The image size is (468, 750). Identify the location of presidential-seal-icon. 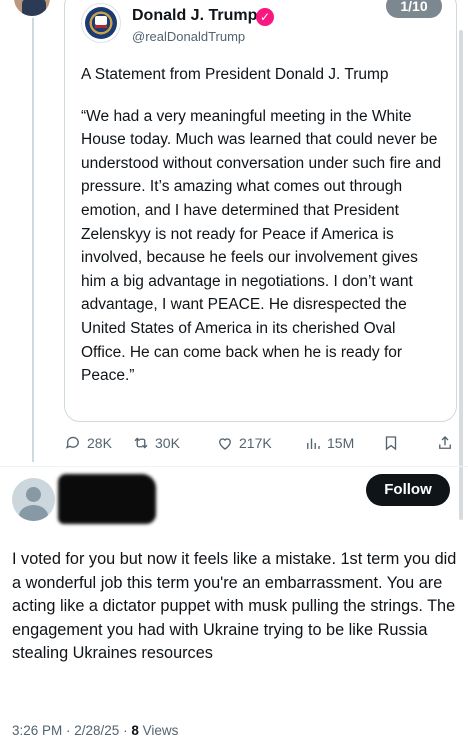
(101, 23).